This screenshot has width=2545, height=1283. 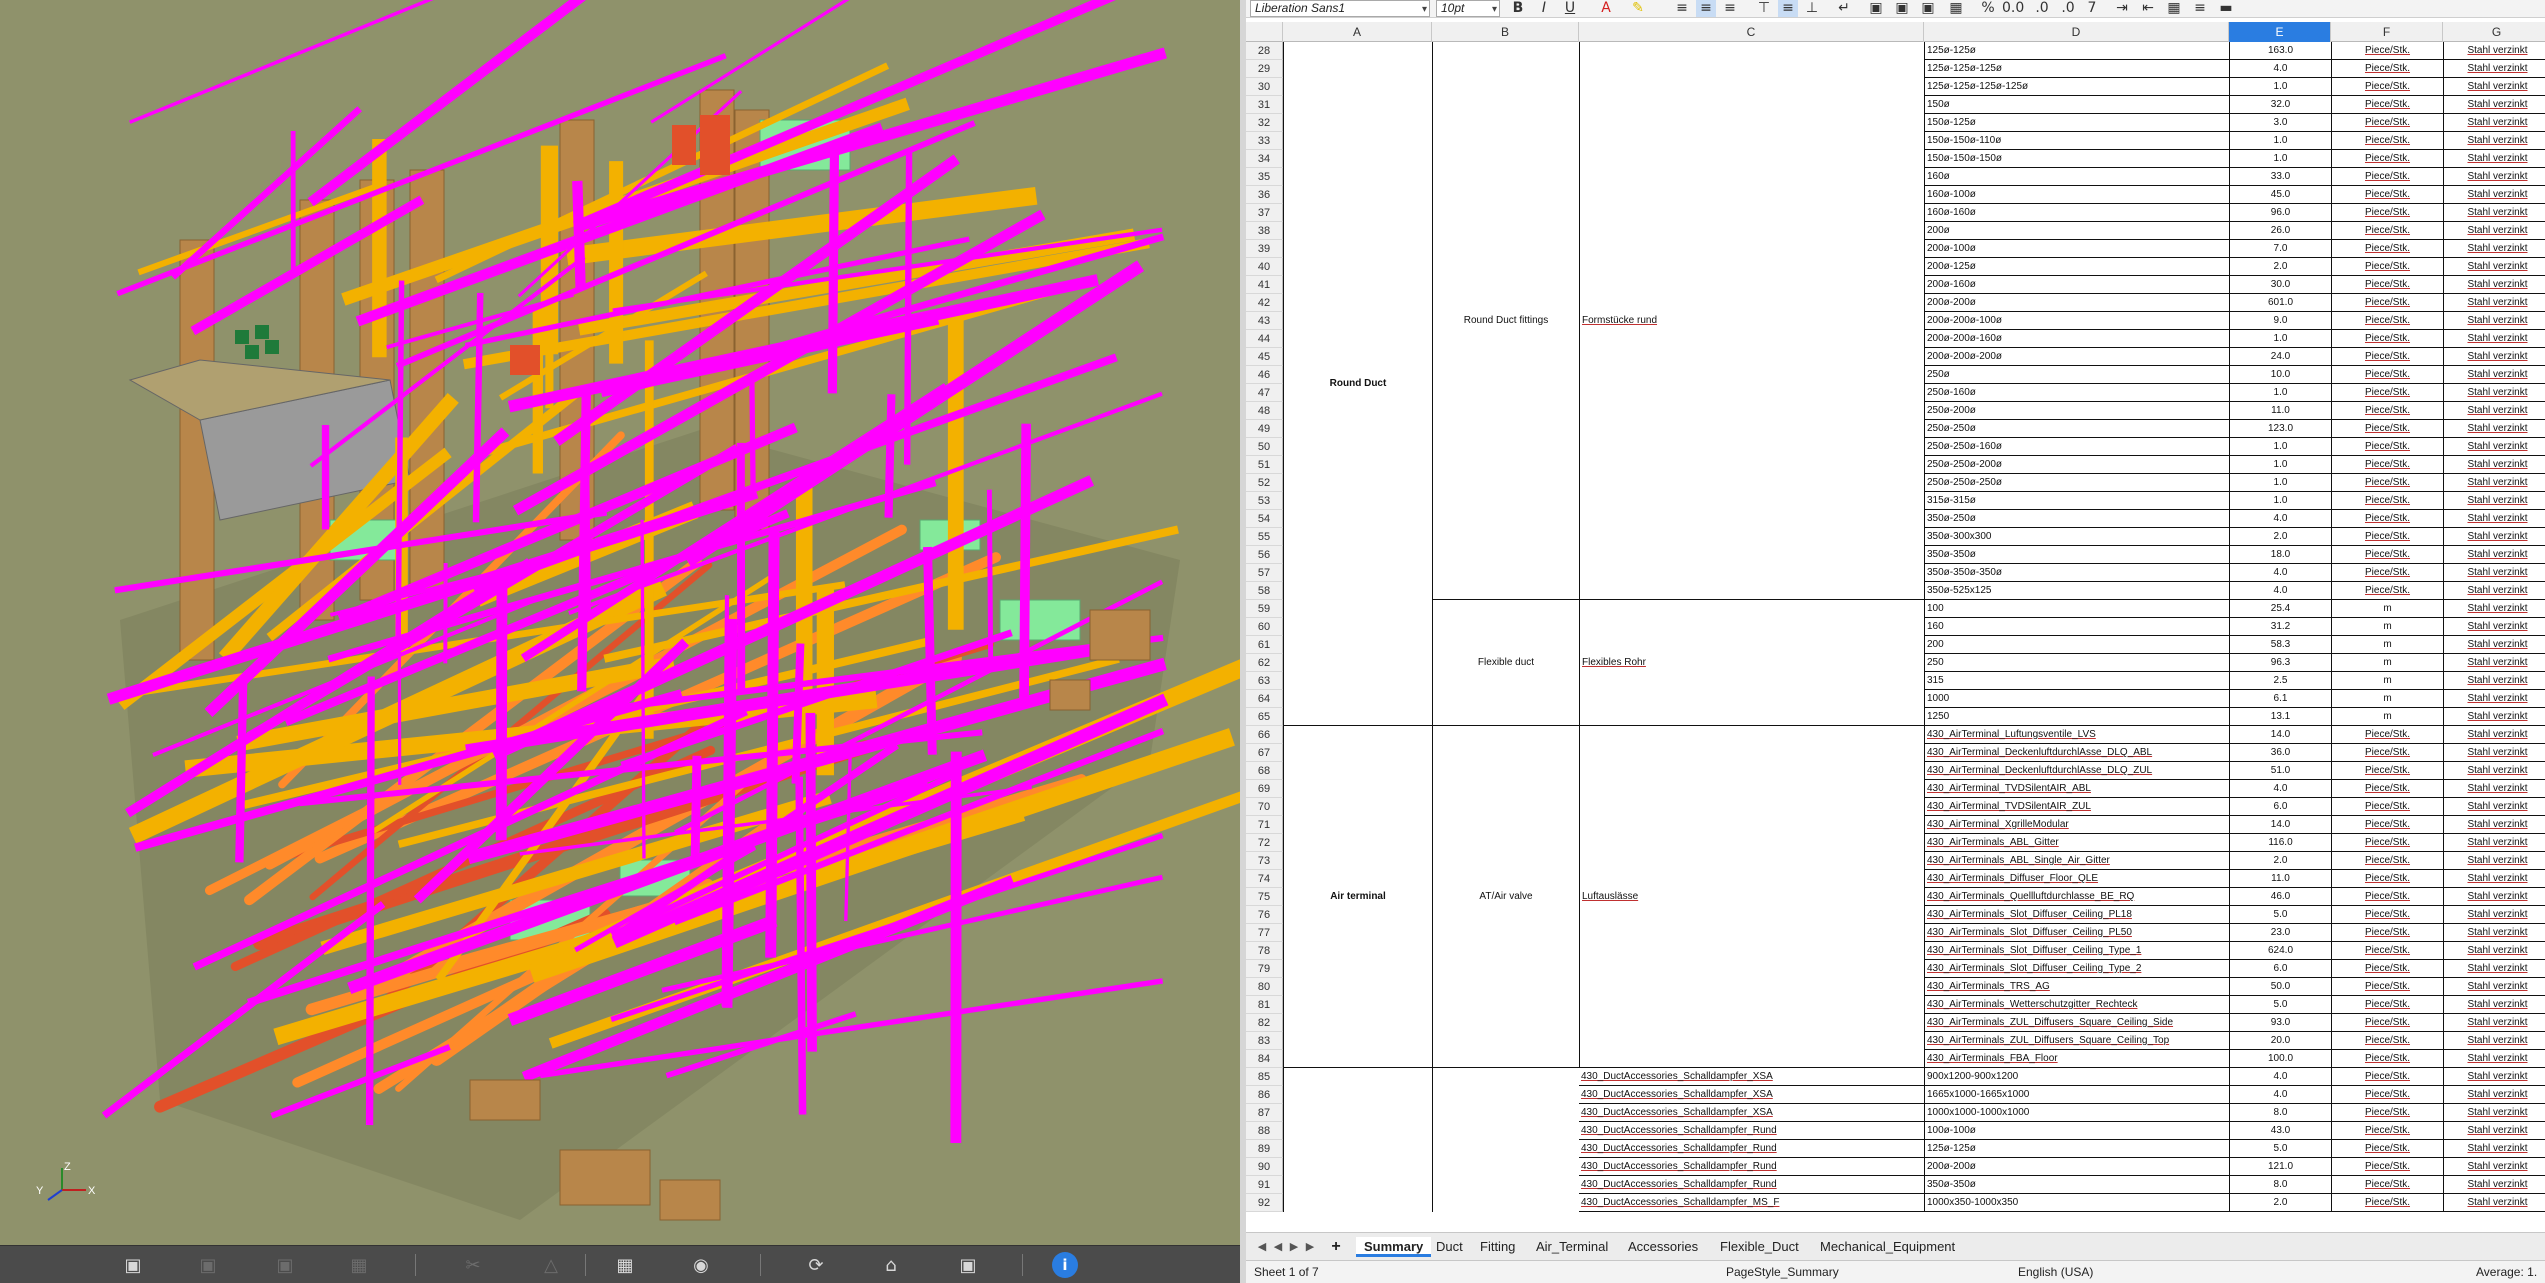 I want to click on row-number: 54, so click(x=1264, y=519).